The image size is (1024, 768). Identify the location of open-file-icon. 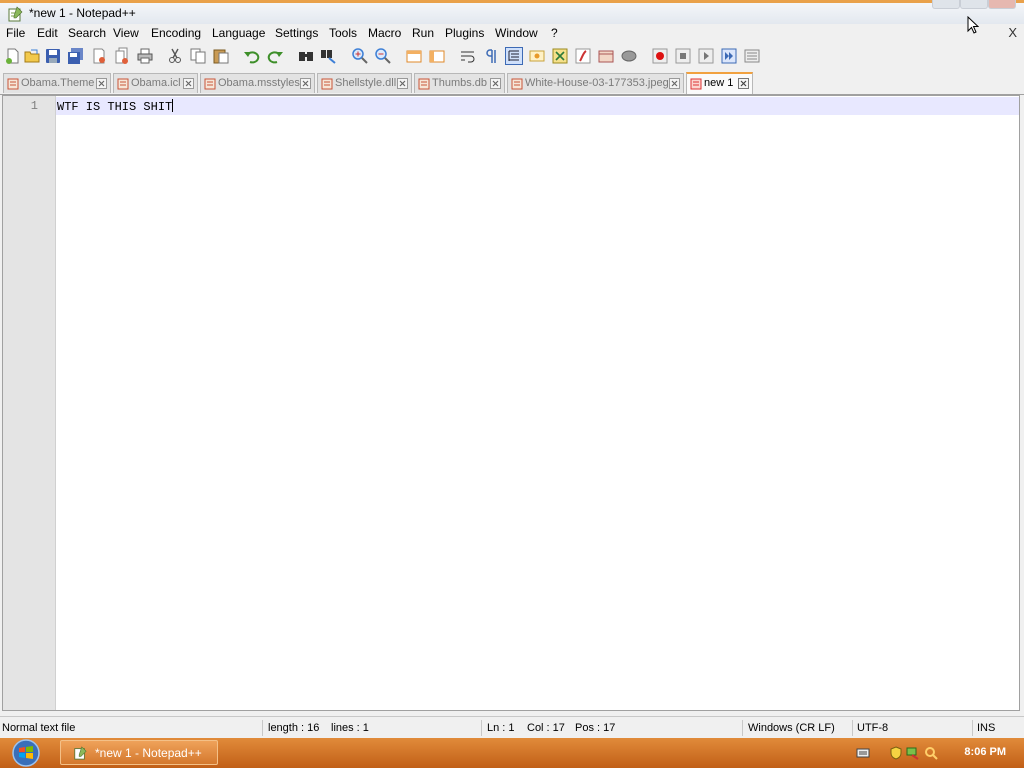
(32, 56).